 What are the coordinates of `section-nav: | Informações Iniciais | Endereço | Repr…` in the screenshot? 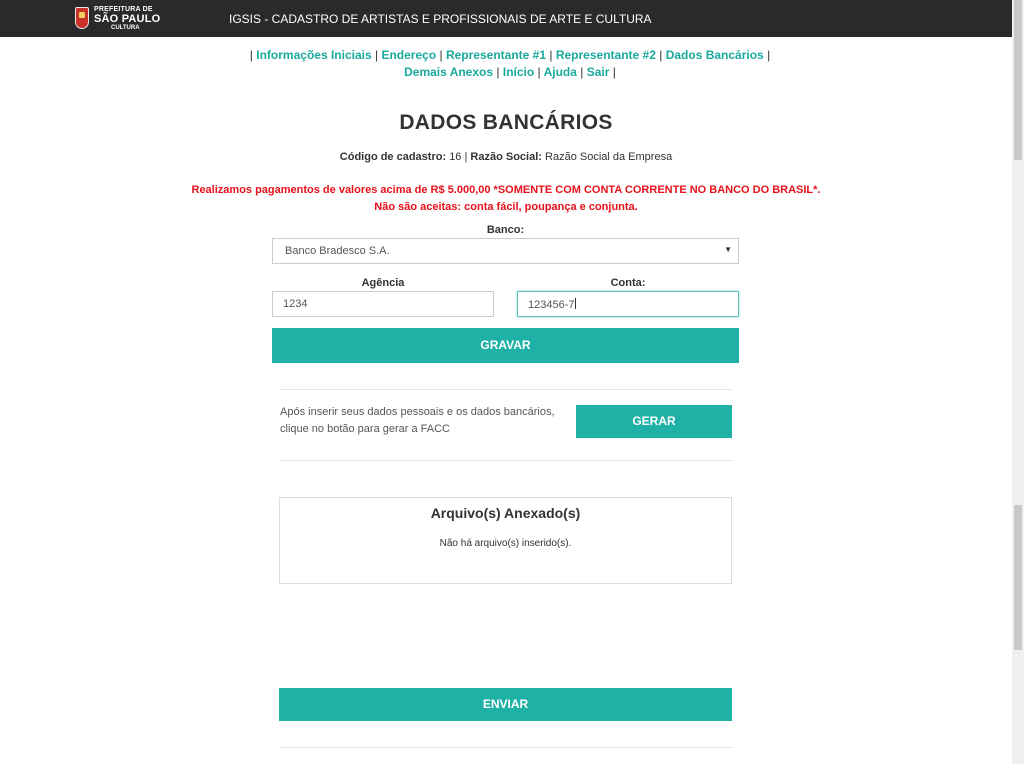 It's located at (510, 64).